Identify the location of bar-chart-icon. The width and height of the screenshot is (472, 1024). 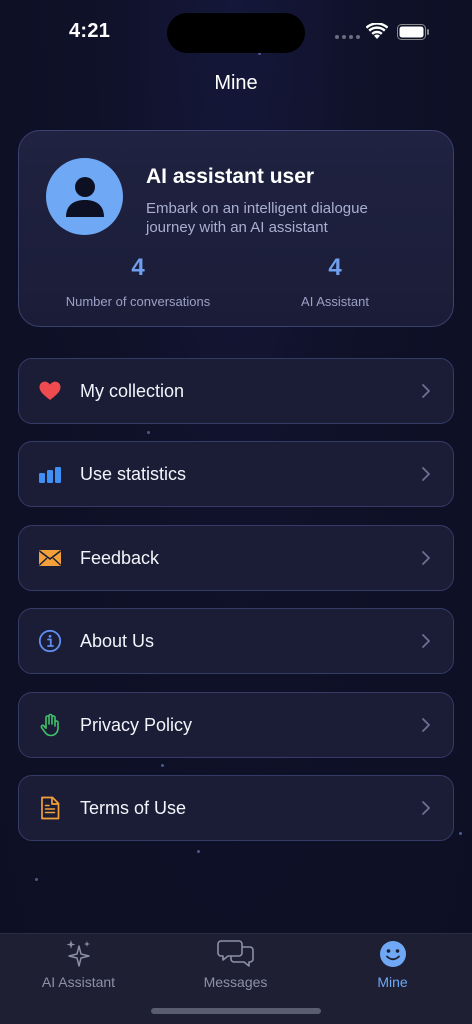
(50, 475).